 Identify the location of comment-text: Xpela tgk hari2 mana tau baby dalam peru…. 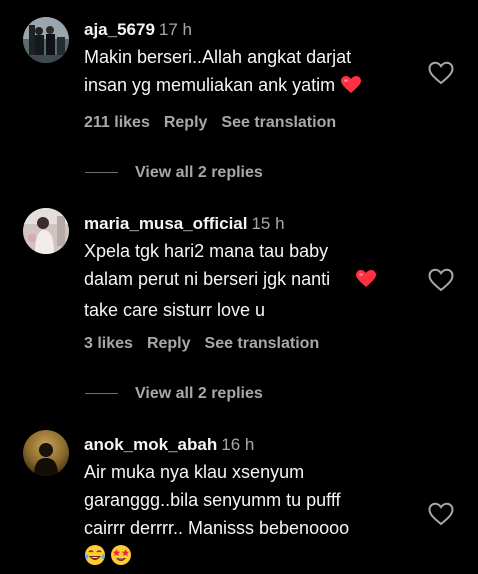
(249, 280).